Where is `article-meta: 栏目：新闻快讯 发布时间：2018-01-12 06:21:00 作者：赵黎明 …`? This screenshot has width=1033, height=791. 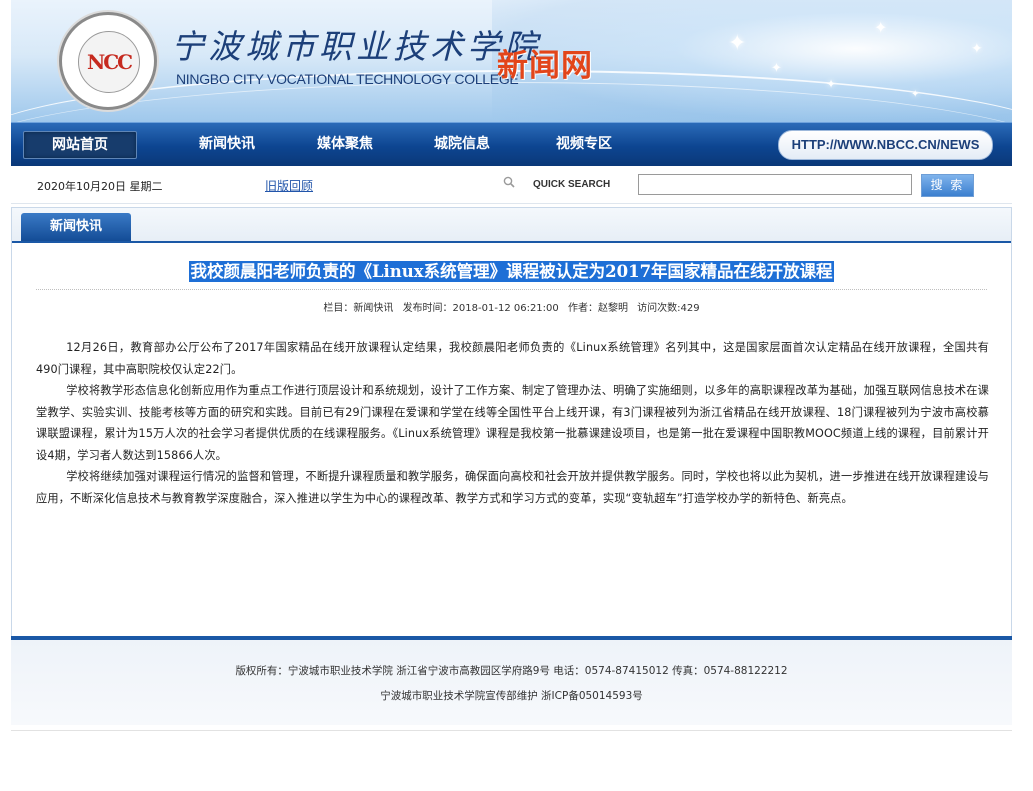
article-meta: 栏目：新闻快讯 发布时间：2018-01-12 06:21:00 作者：赵黎明 … is located at coordinates (511, 306).